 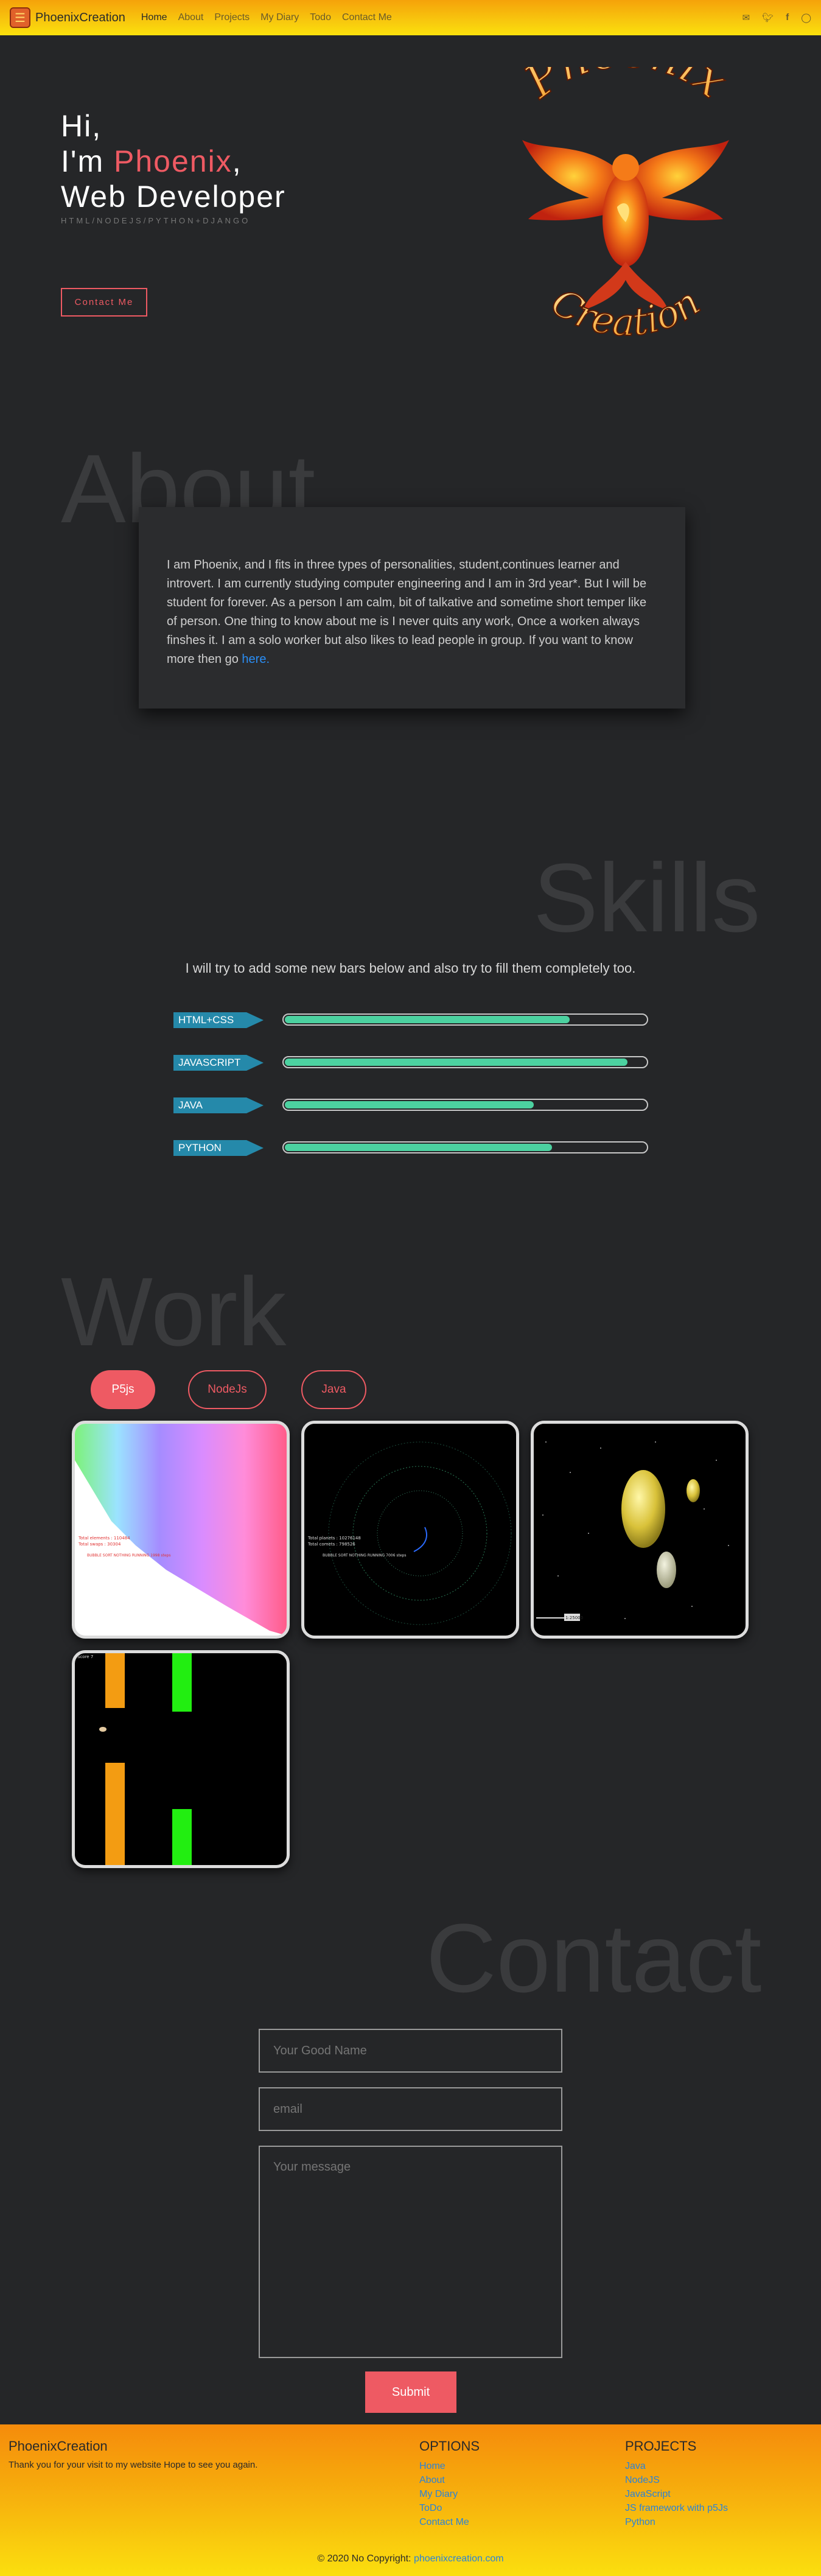 I want to click on hero-name: Phoenix, so click(x=172, y=161).